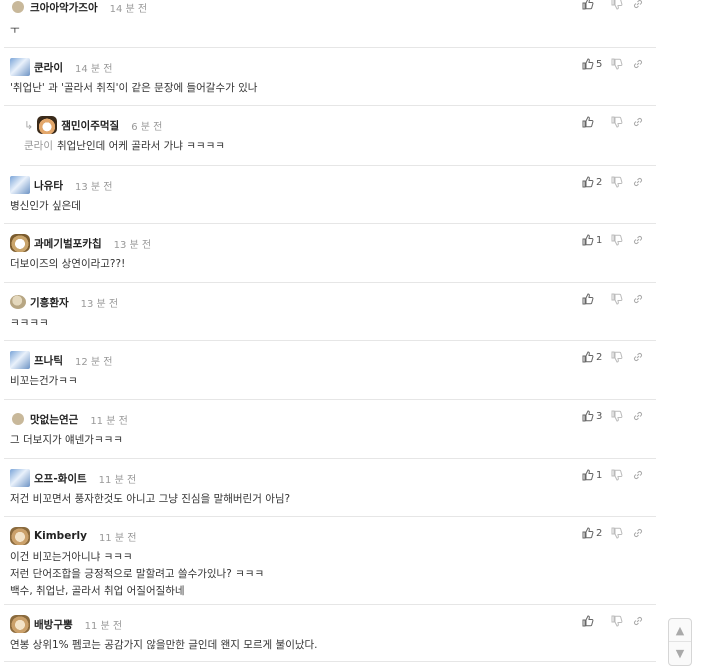 This screenshot has height=666, width=703. Describe the element at coordinates (64, 7) in the screenshot. I see `comment-author: 크아아악가즈아` at that location.